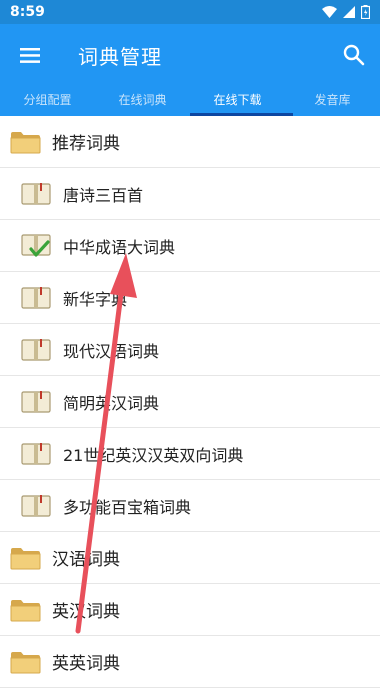  I want to click on list-item: 中华成语大词典, so click(190, 246).